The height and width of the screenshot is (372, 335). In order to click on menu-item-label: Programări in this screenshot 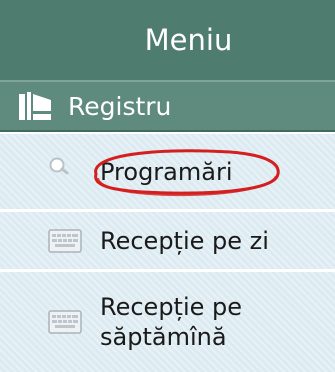, I will do `click(166, 172)`.